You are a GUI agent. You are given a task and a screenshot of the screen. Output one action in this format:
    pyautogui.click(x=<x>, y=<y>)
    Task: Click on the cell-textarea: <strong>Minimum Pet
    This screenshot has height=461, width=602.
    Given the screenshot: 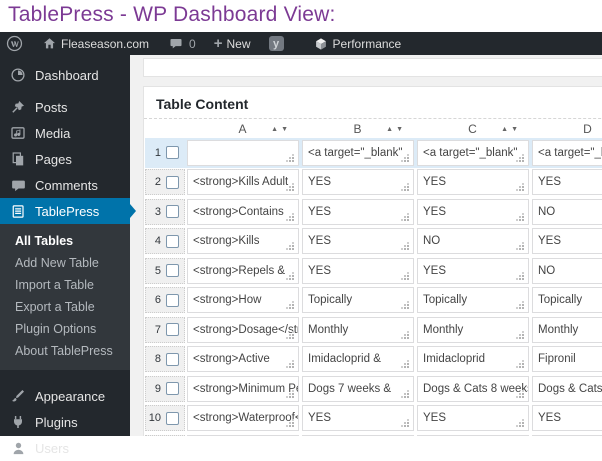 What is the action you would take?
    pyautogui.click(x=243, y=388)
    